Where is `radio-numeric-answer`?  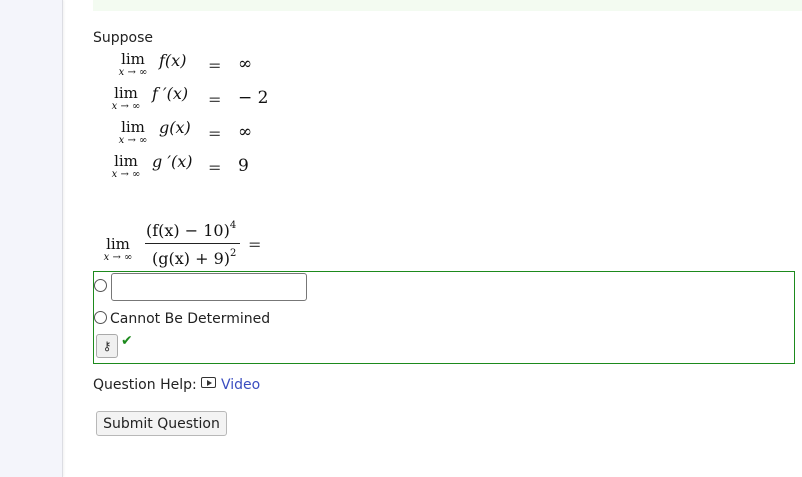
radio-numeric-answer is located at coordinates (100, 285).